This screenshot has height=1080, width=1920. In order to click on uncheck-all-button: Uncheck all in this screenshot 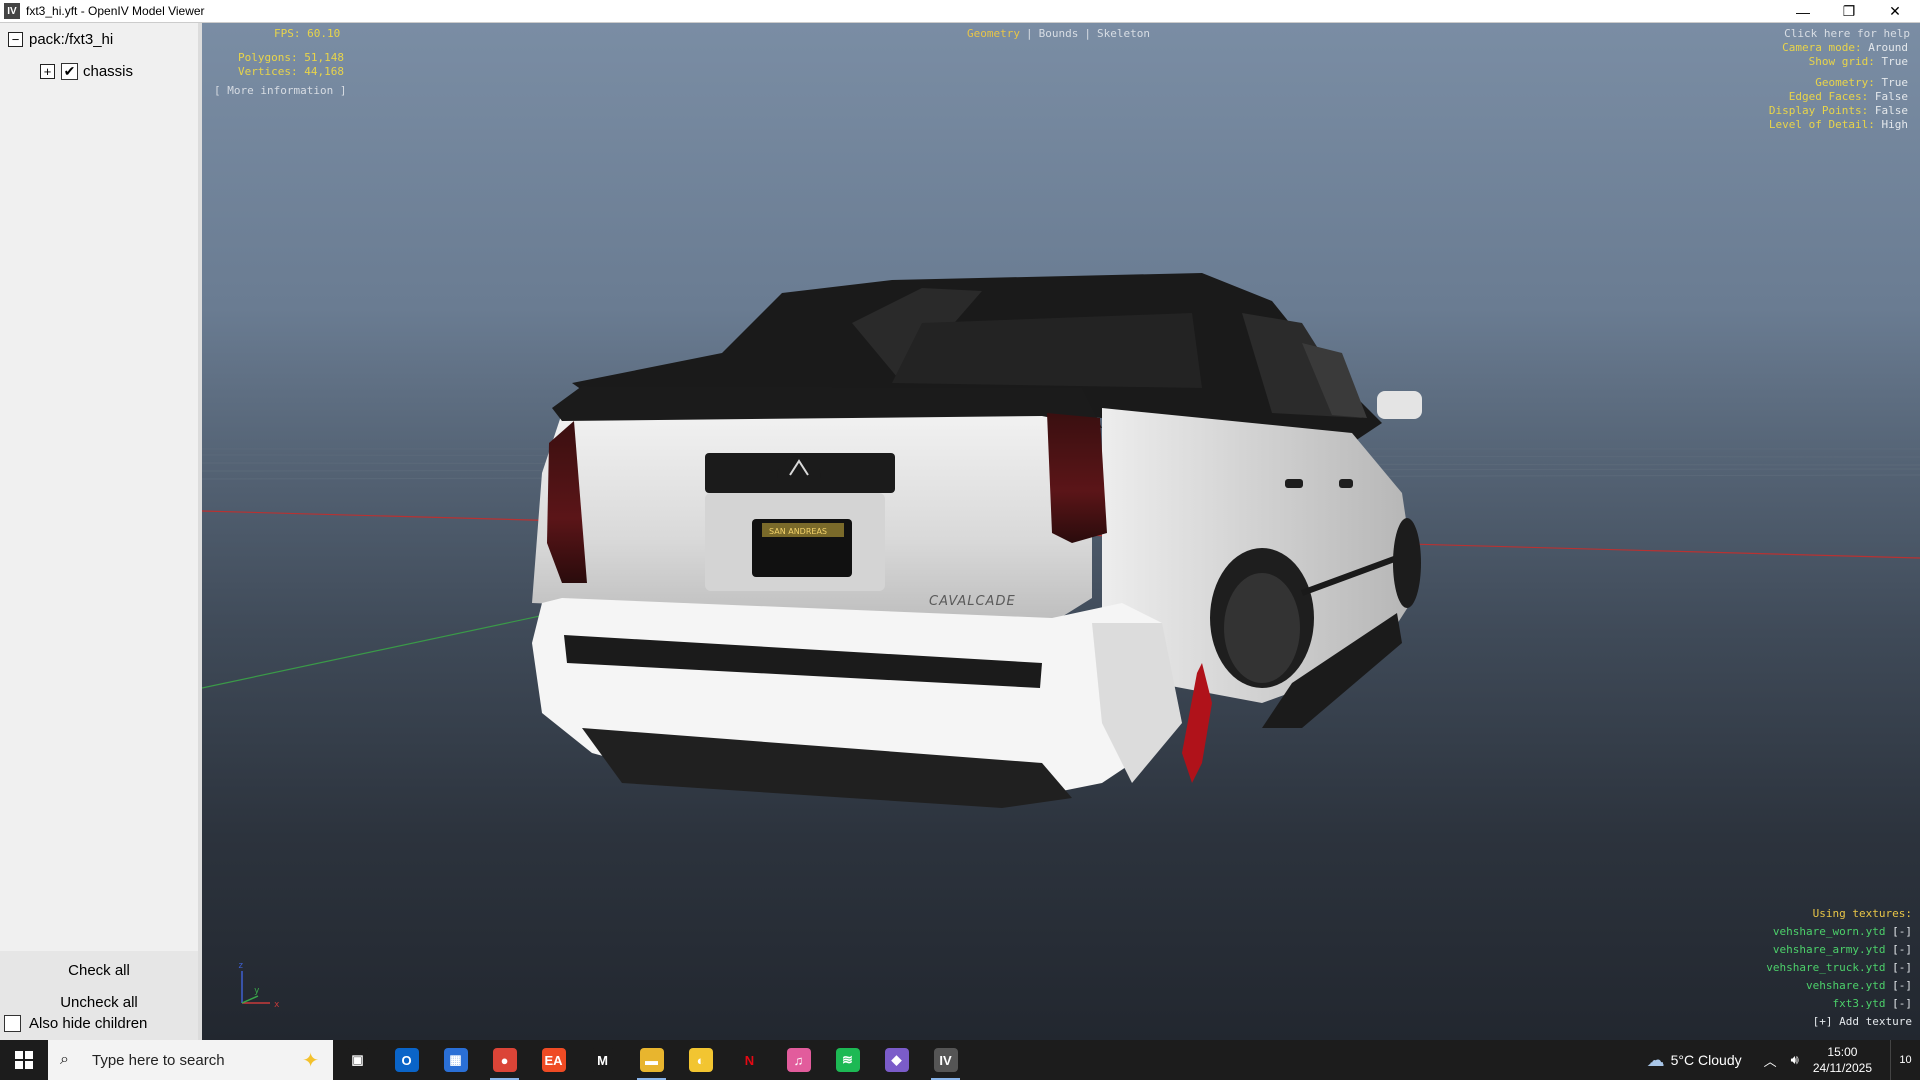, I will do `click(99, 1002)`.